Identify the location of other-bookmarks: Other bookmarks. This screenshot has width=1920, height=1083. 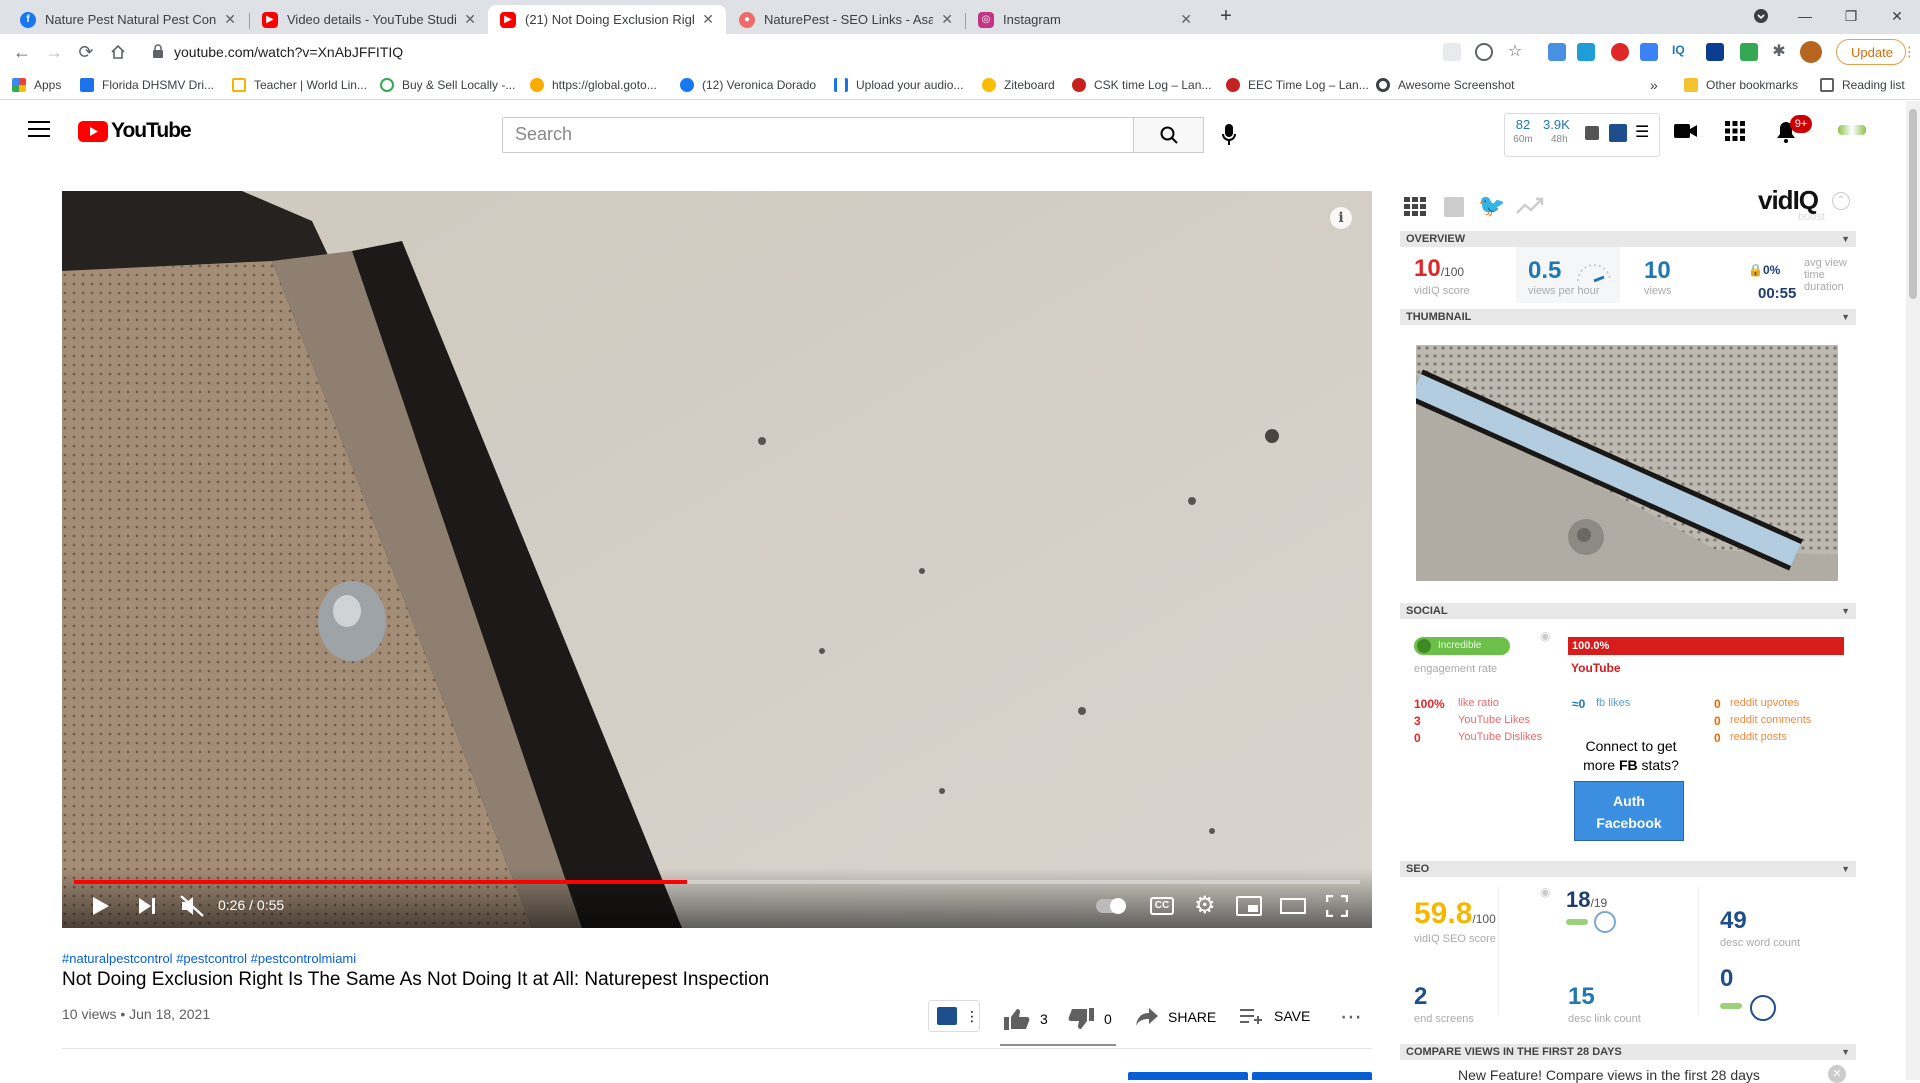
(1741, 85).